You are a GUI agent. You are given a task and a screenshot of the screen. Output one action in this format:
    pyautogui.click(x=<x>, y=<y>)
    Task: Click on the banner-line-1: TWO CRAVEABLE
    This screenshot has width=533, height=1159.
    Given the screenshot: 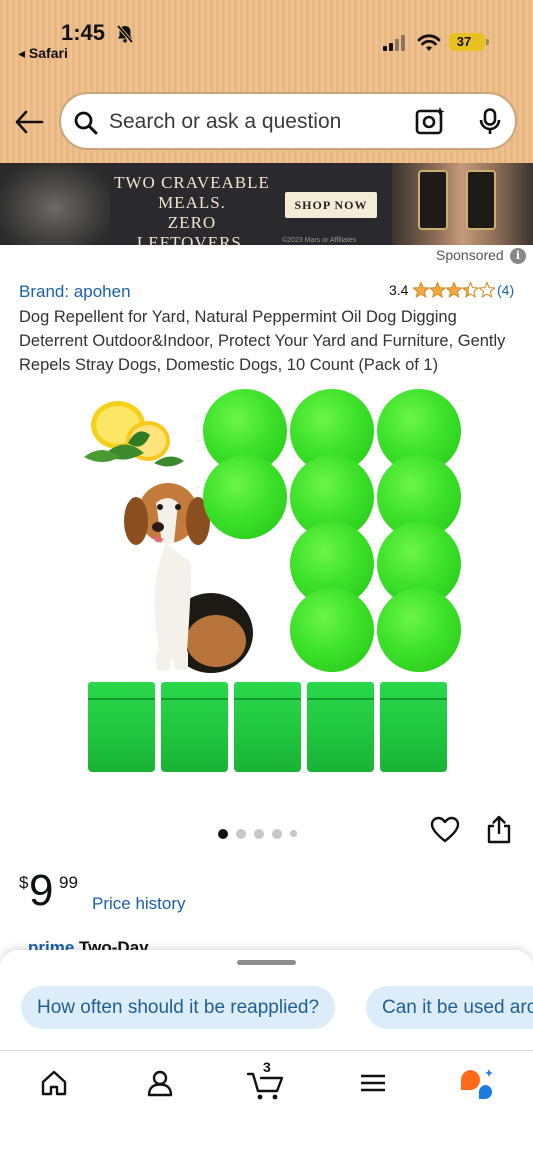 What is the action you would take?
    pyautogui.click(x=192, y=182)
    